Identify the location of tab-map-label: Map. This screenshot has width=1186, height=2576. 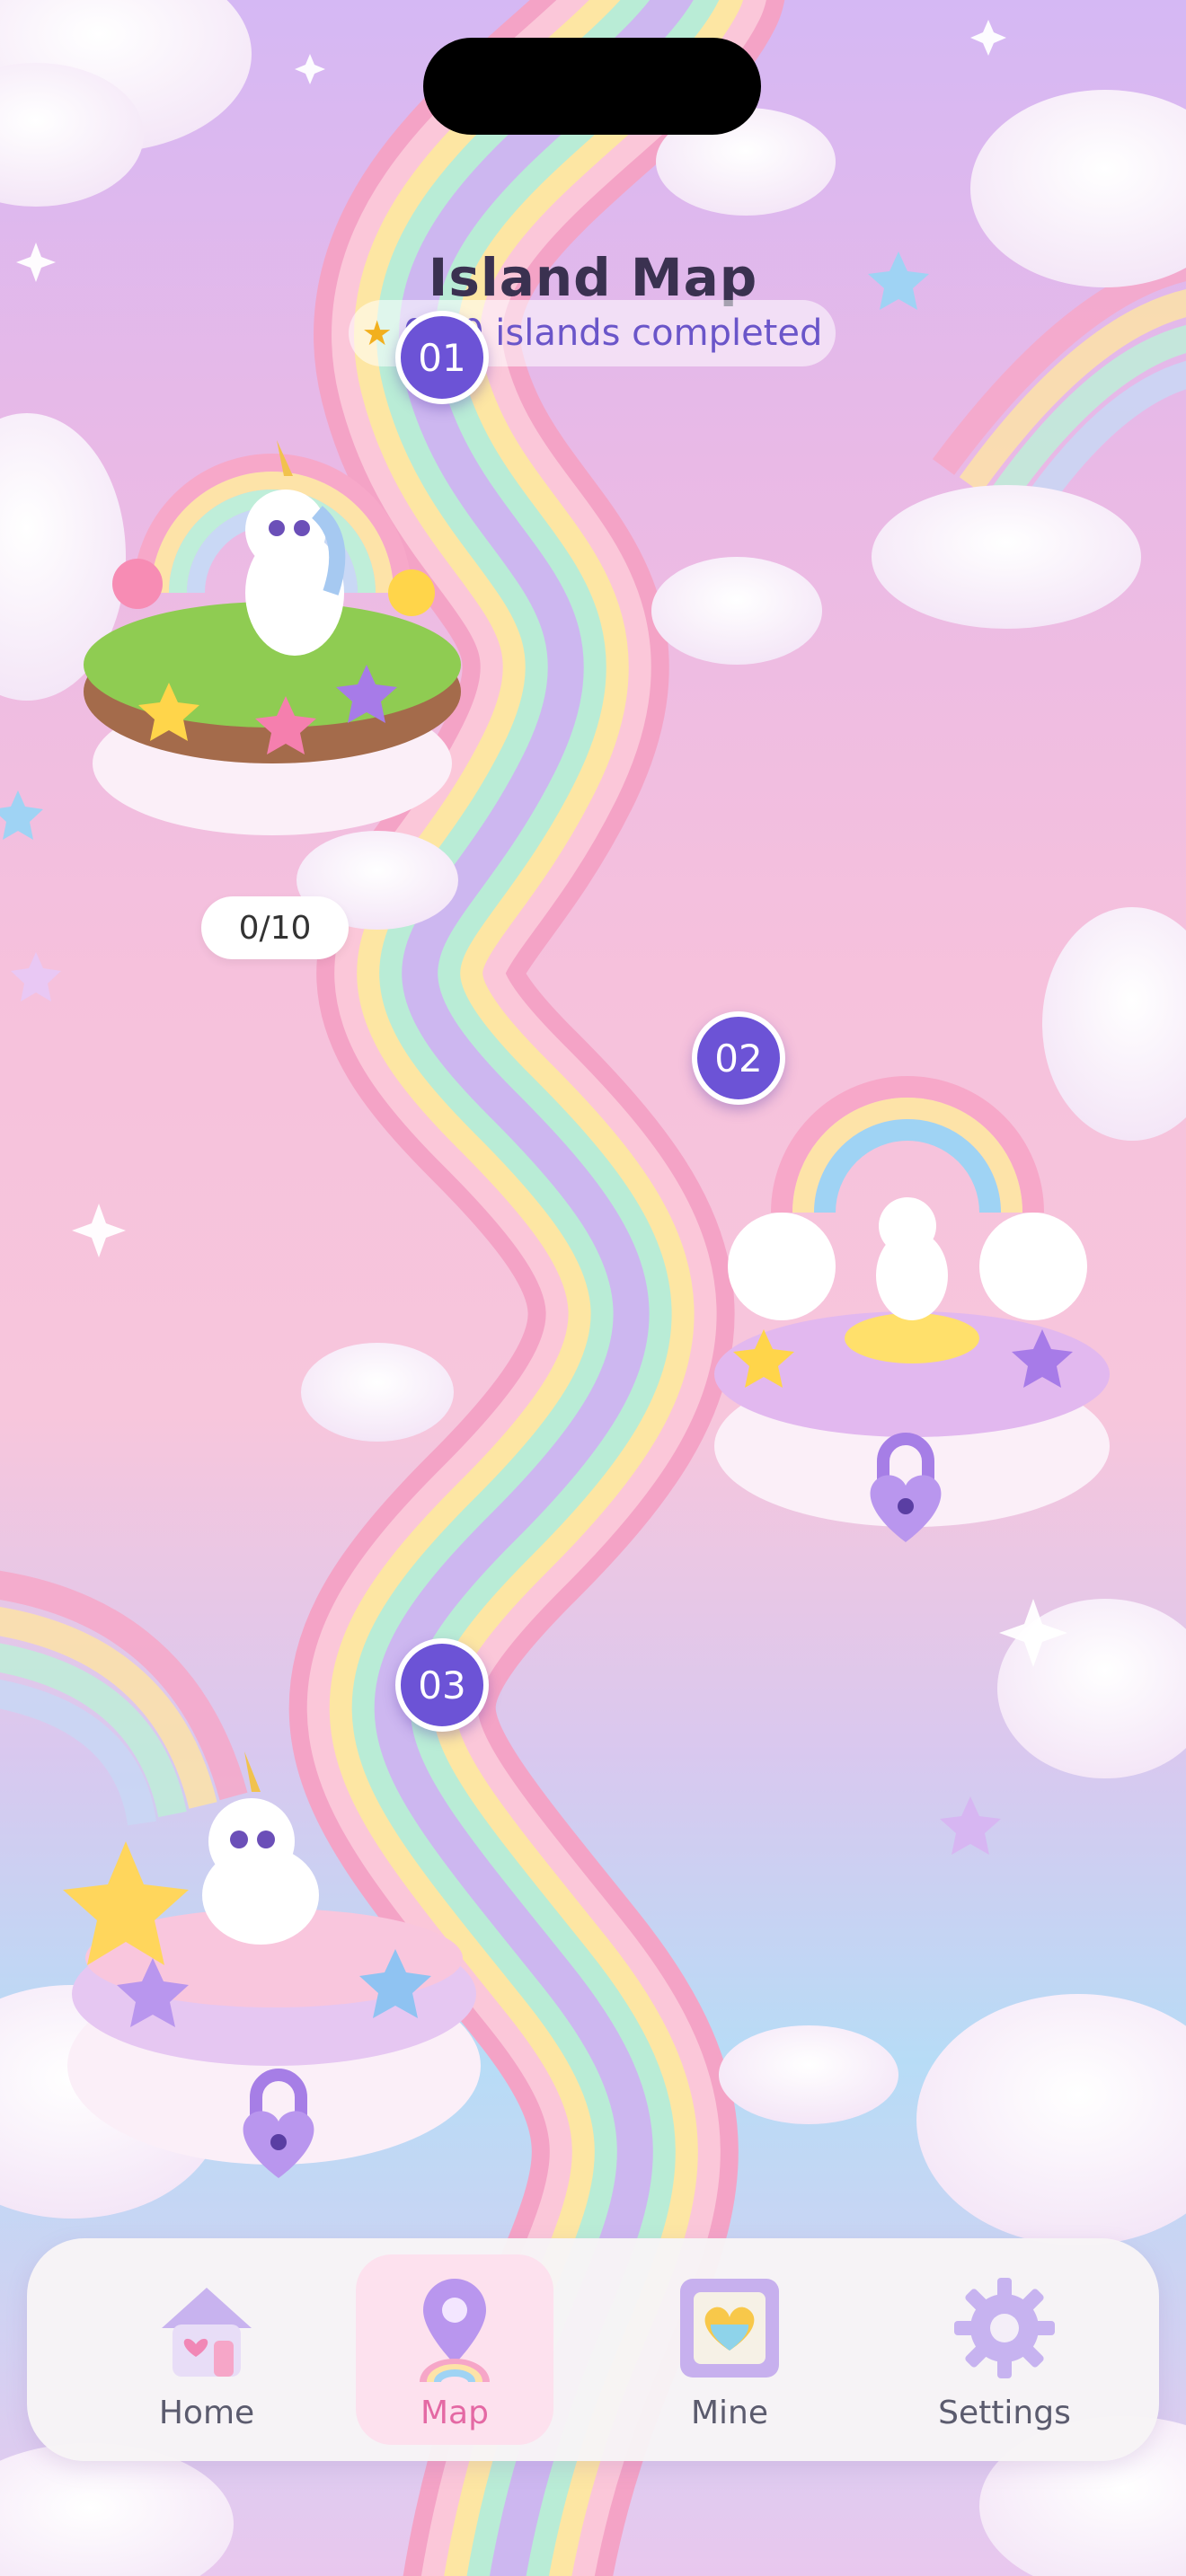
(454, 2413).